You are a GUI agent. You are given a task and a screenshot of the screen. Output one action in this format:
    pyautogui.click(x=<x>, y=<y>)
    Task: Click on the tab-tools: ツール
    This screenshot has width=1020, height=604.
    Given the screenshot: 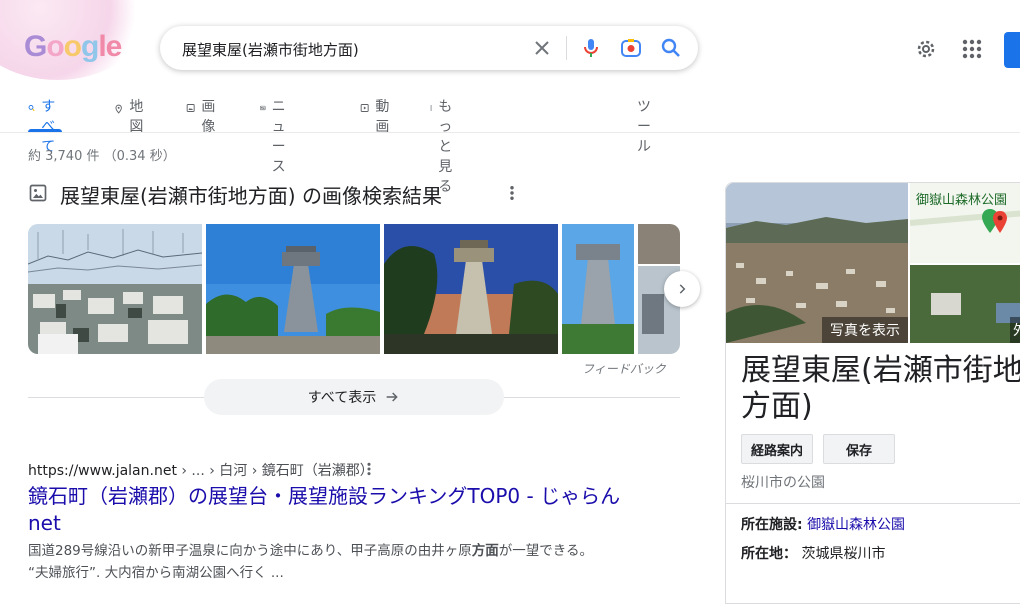 What is the action you would take?
    pyautogui.click(x=644, y=125)
    